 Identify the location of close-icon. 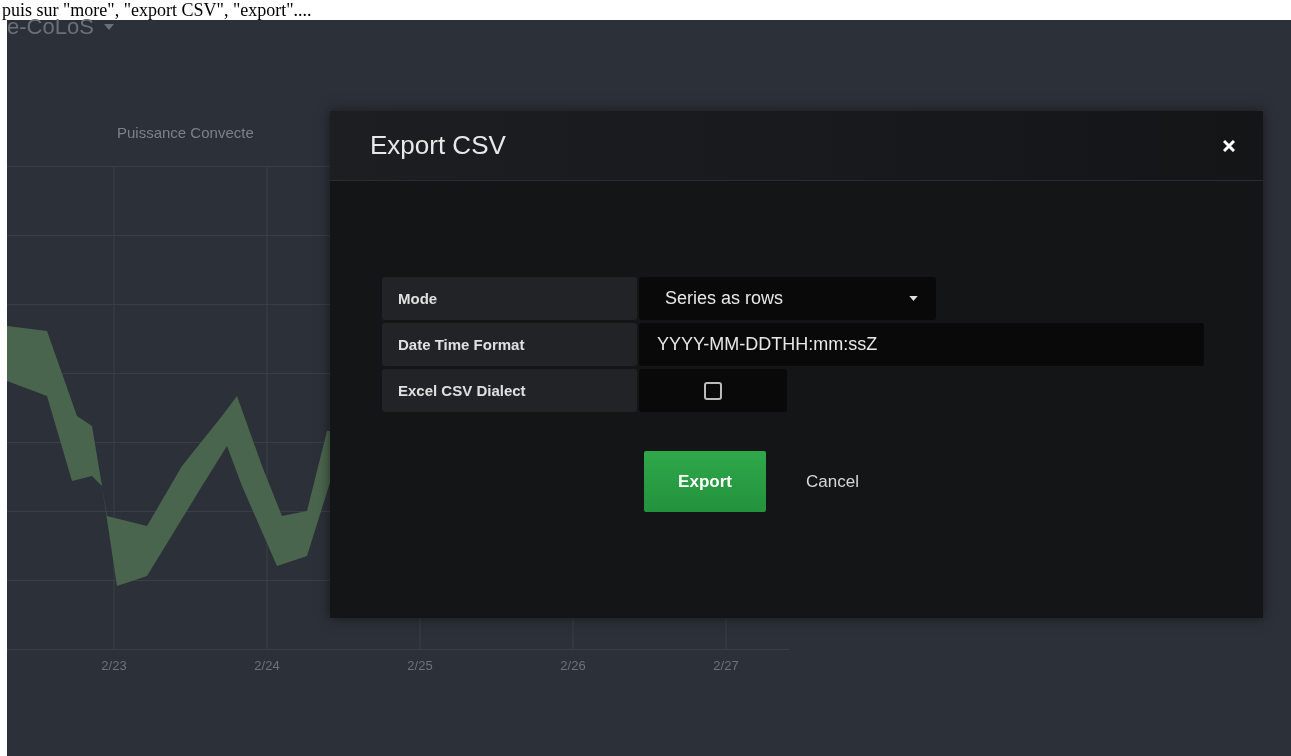
(1229, 145).